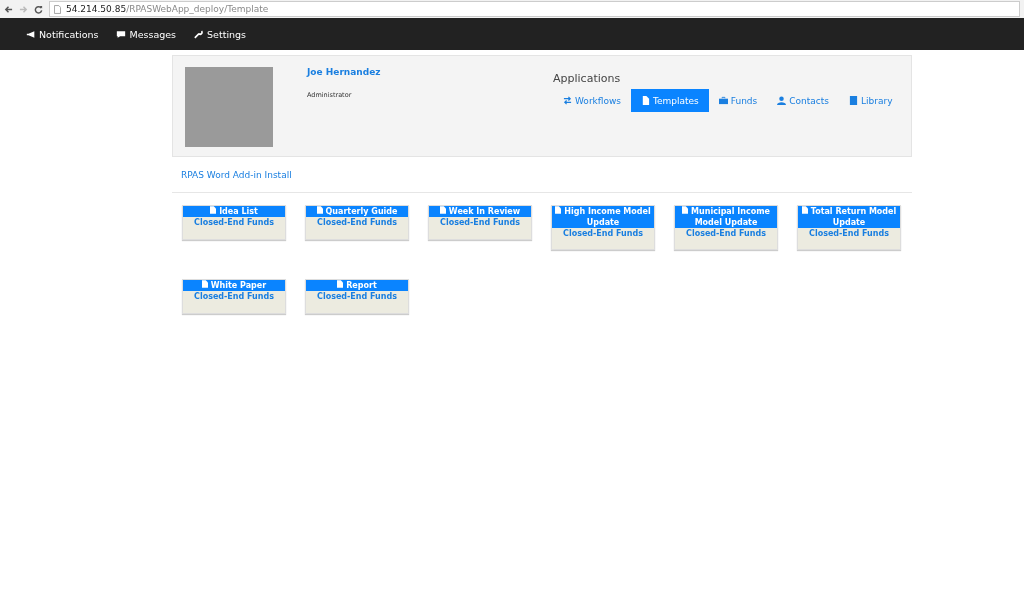  I want to click on address-bar: 54.214.50.85/RPASWebApp_deploy/Template, so click(534, 9).